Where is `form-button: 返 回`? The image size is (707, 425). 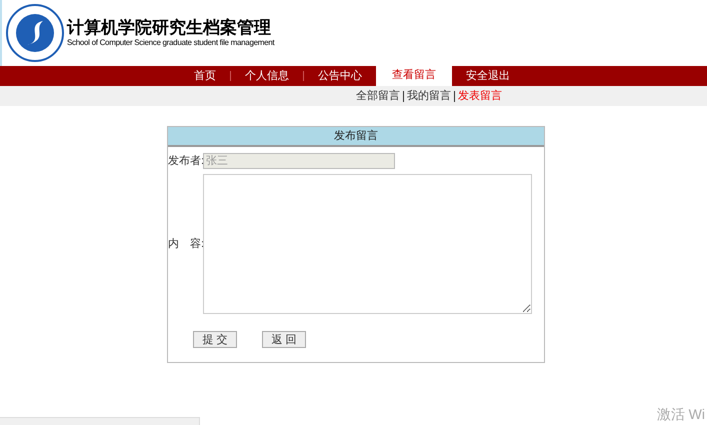 form-button: 返 回 is located at coordinates (284, 339).